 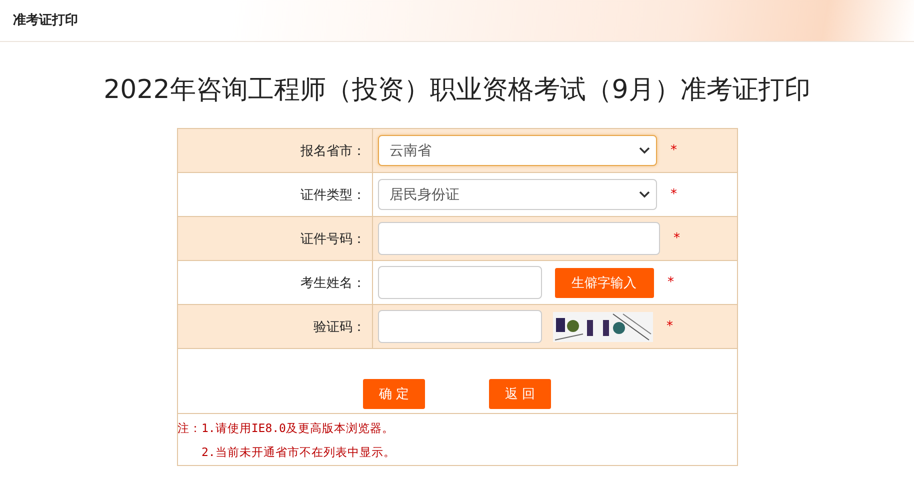 I want to click on field-label: 报名省市：, so click(x=333, y=151).